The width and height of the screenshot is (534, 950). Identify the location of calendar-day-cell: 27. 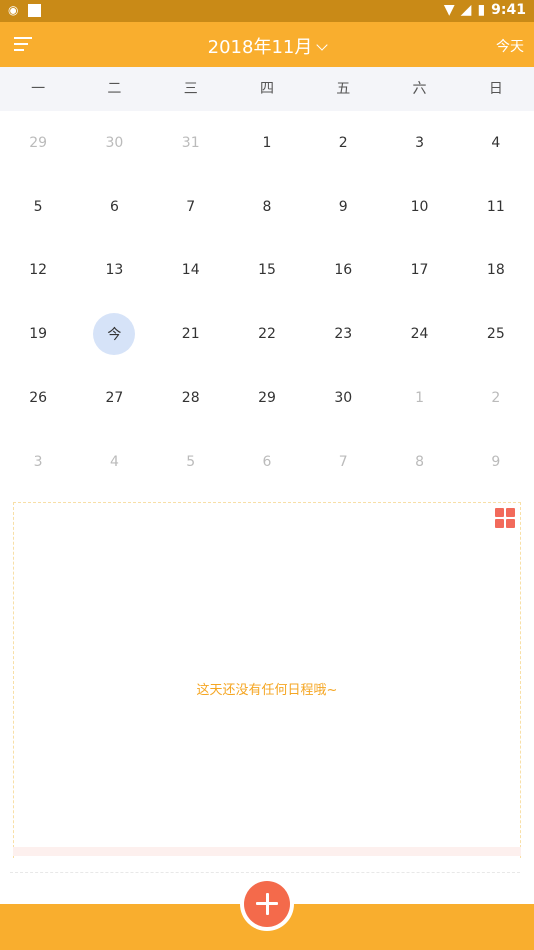
(114, 398).